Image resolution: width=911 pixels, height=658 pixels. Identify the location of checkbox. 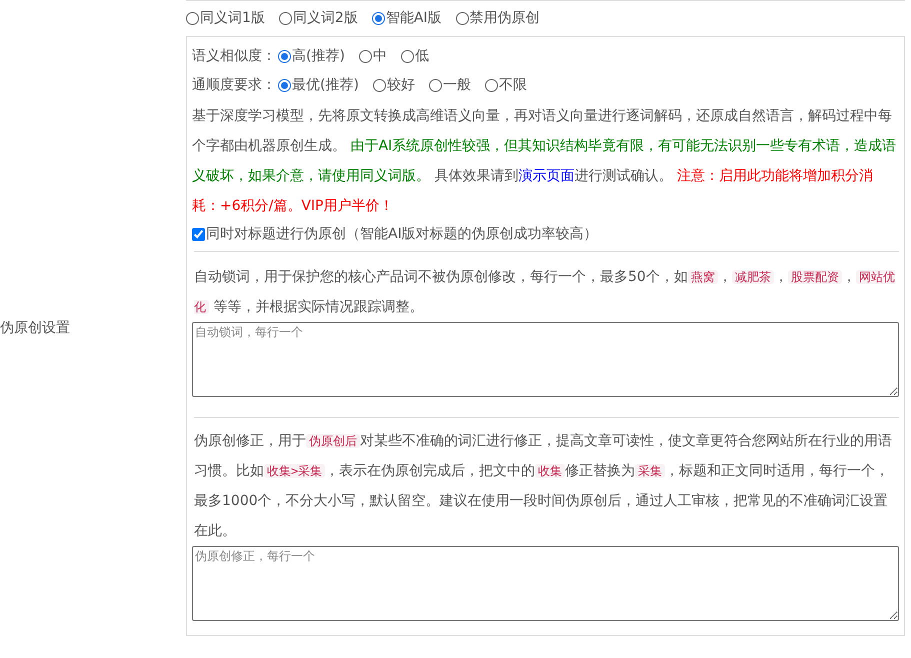
(198, 234).